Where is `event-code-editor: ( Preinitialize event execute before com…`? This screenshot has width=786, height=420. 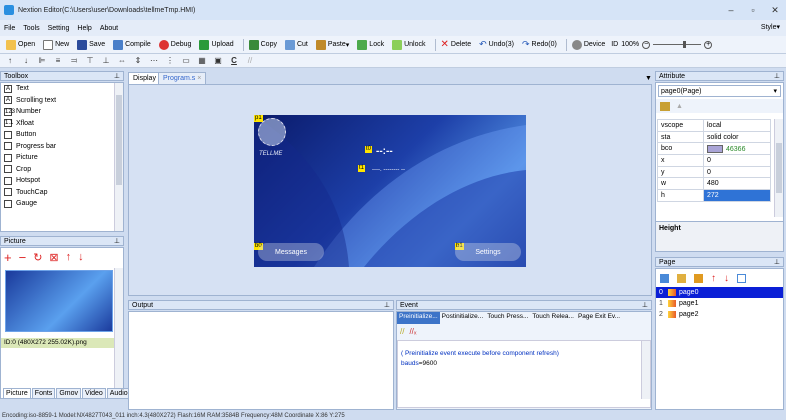
event-code-editor: ( Preinitialize event execute before com… is located at coordinates (524, 374).